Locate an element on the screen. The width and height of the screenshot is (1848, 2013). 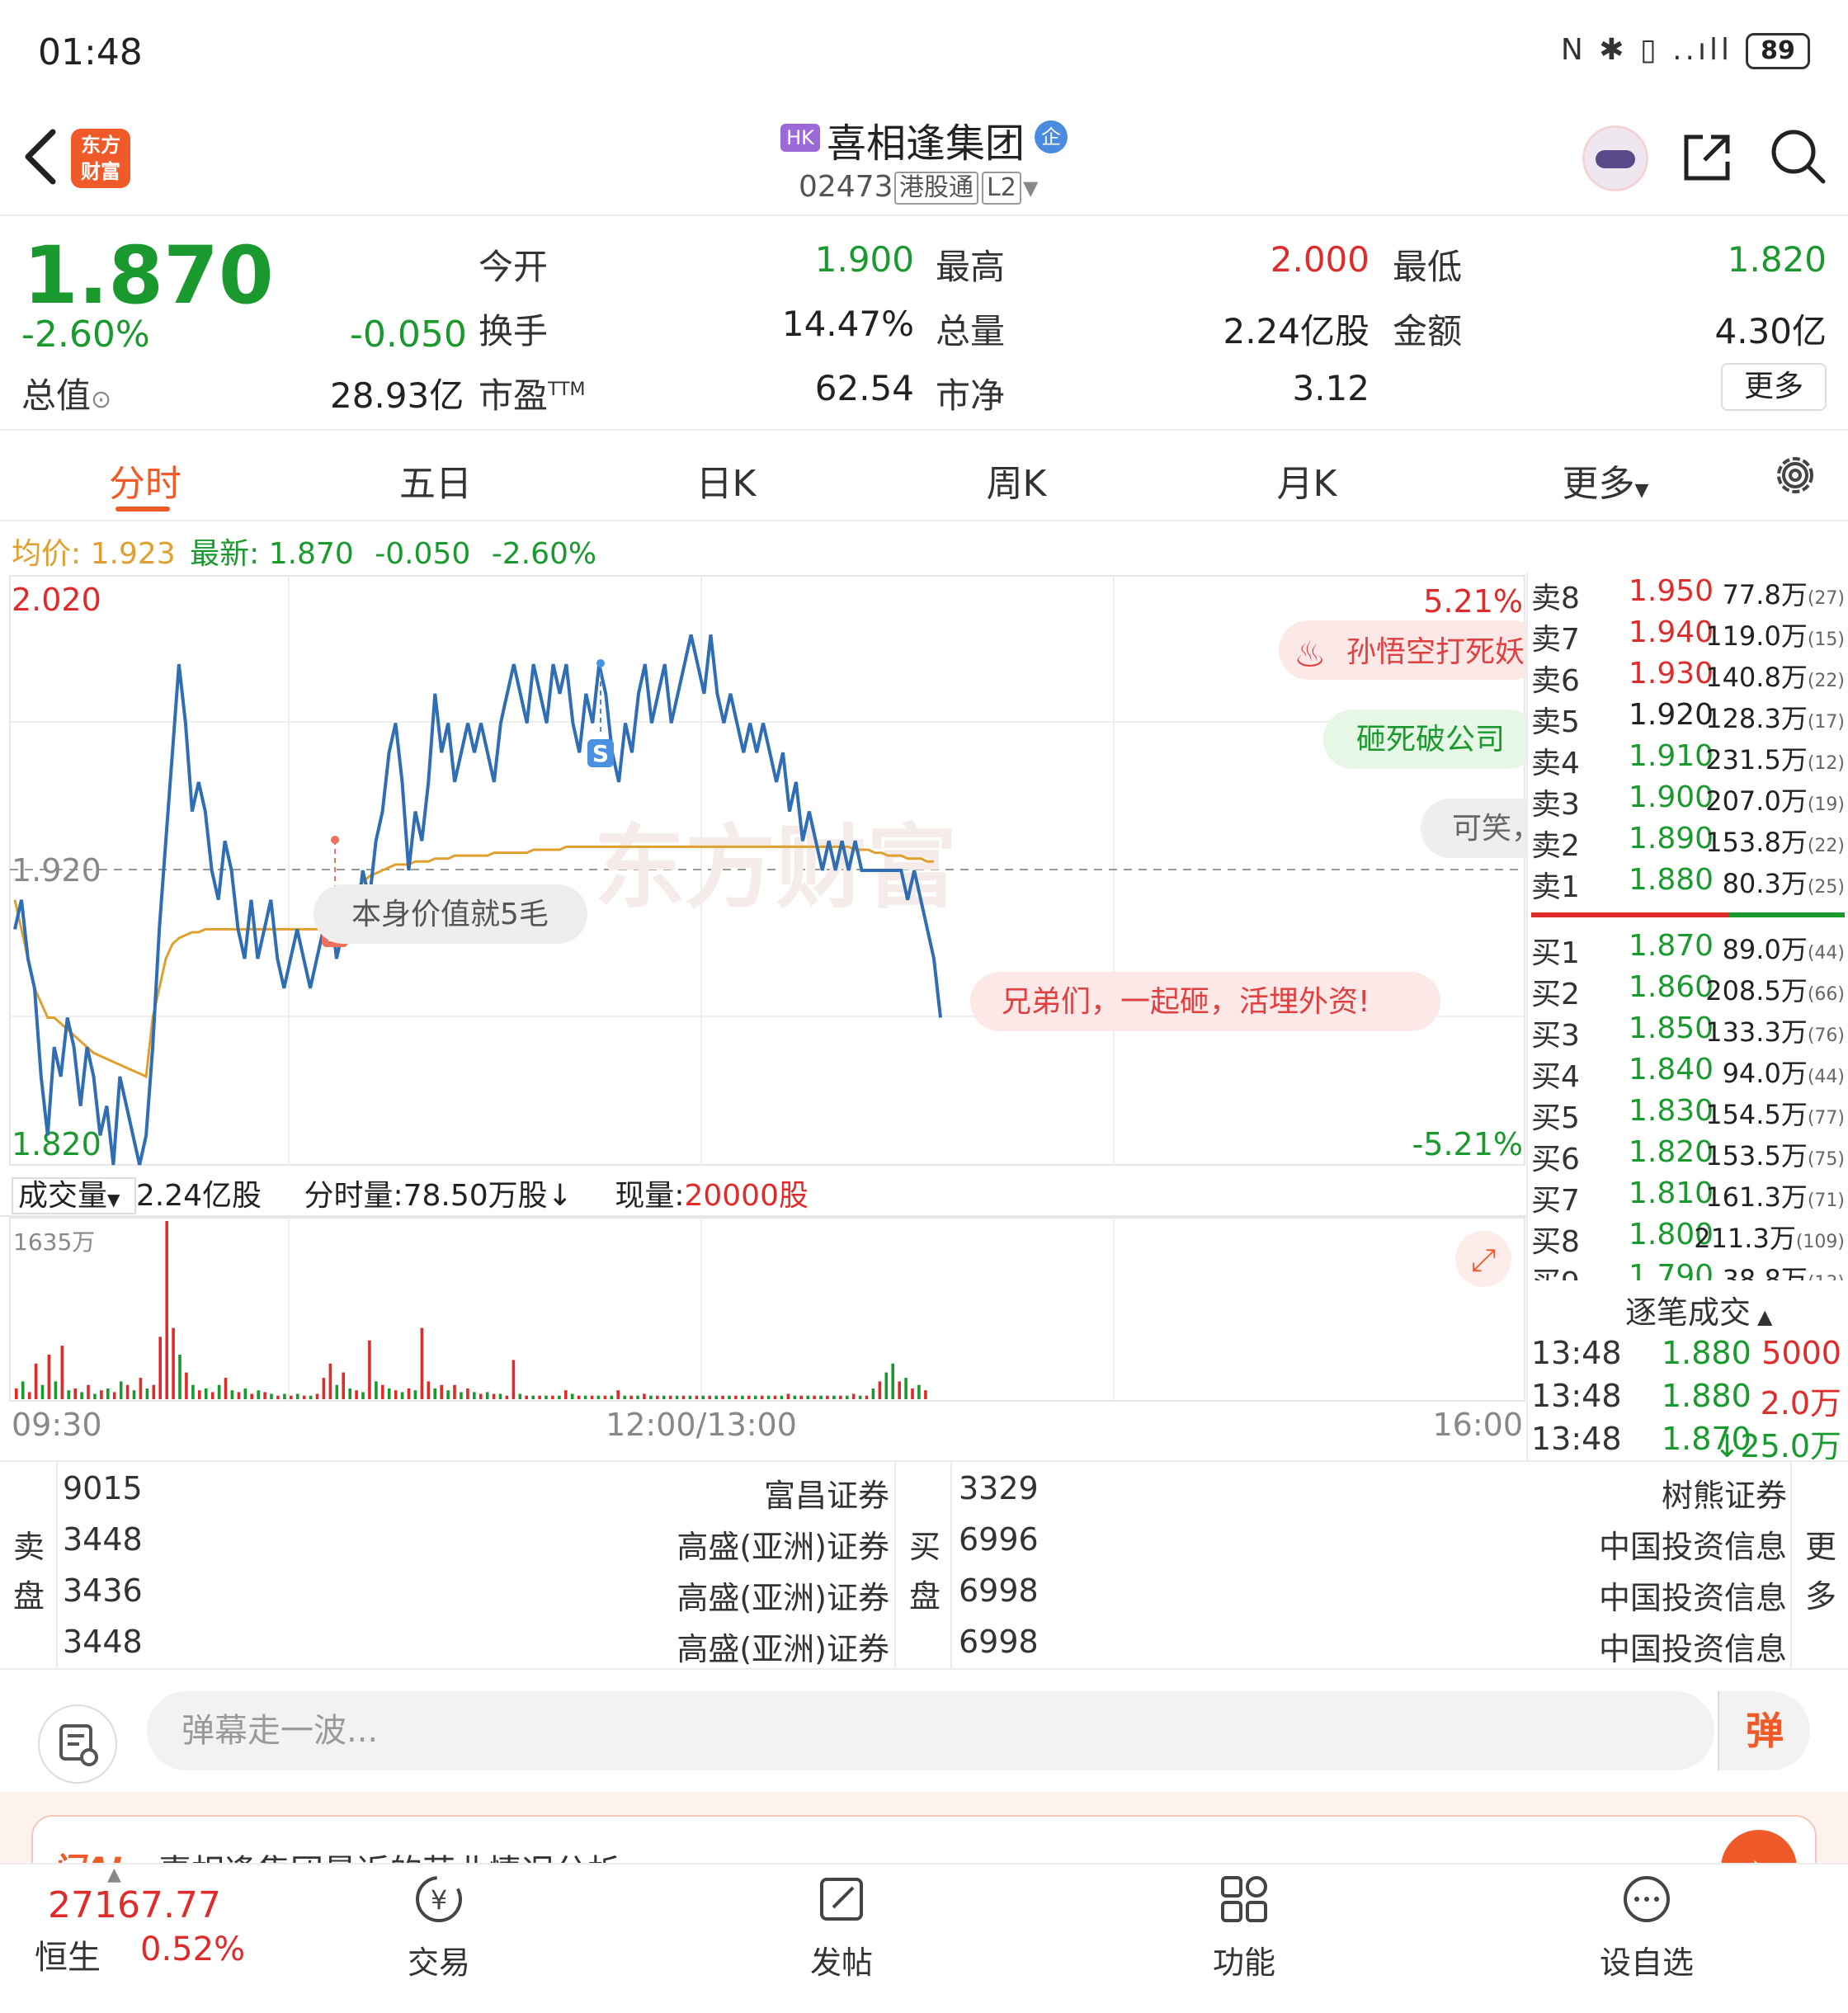
bid-row: 买3 1.850 133.3万(76) is located at coordinates (1688, 1032).